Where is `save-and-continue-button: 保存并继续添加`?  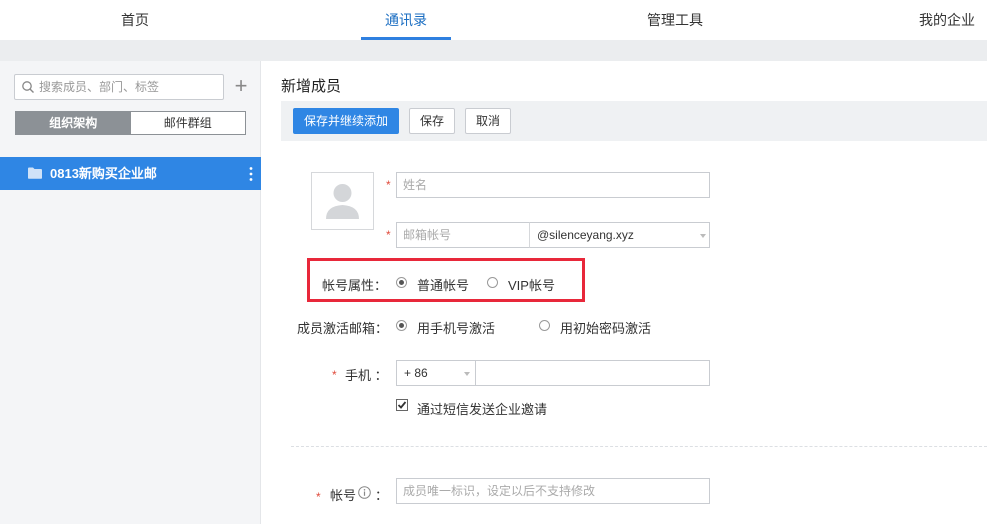
save-and-continue-button: 保存并继续添加 is located at coordinates (346, 121).